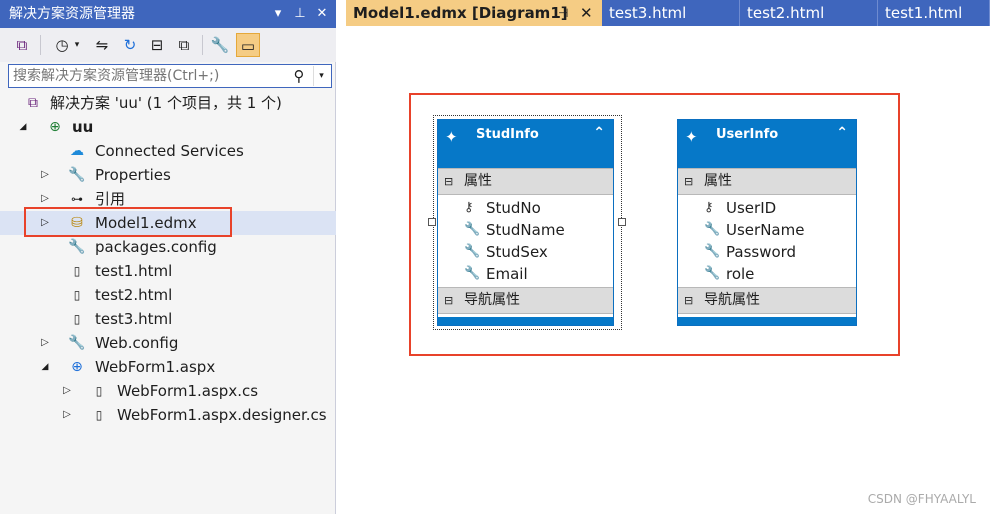  What do you see at coordinates (134, 295) in the screenshot?
I see `tree-item-label: test2.html` at bounding box center [134, 295].